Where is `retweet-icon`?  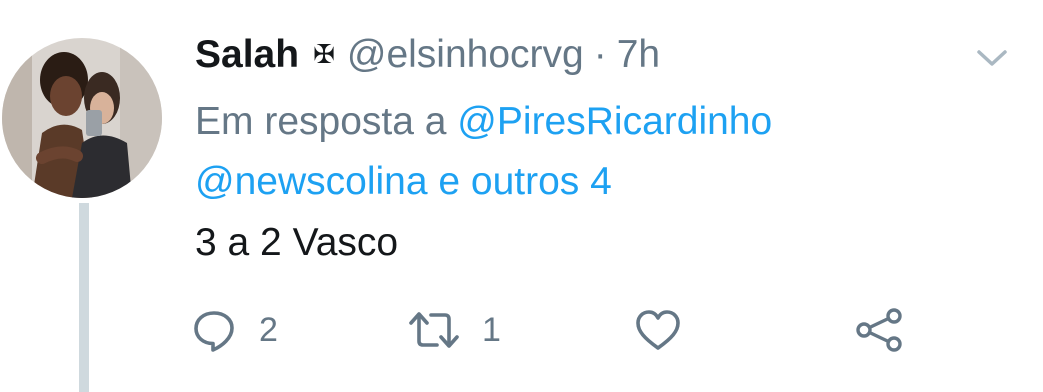
retweet-icon is located at coordinates (434, 330).